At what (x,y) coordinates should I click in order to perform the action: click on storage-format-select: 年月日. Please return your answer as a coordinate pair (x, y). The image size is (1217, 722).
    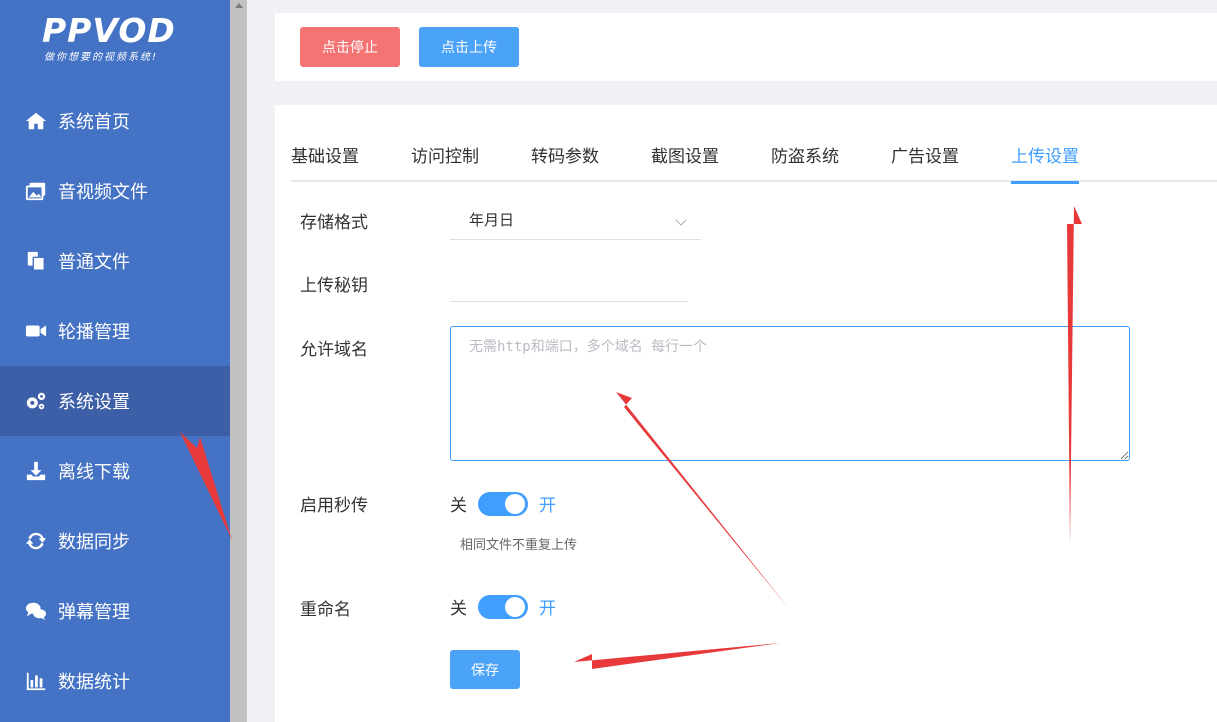
    Looking at the image, I should click on (575, 221).